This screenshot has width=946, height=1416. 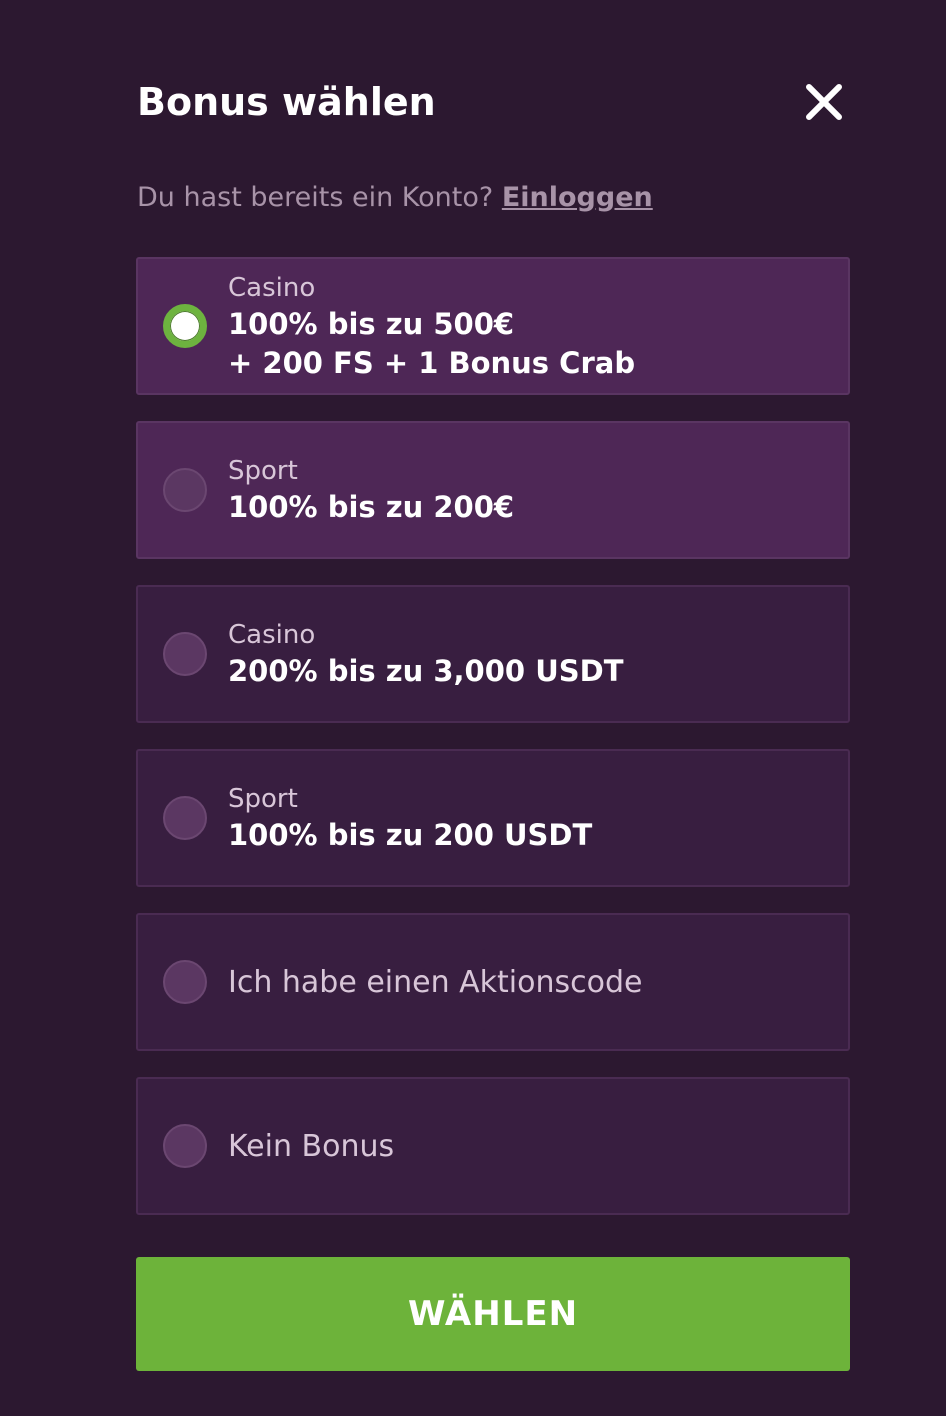 What do you see at coordinates (286, 102) in the screenshot?
I see `page-title: Bonus wählen` at bounding box center [286, 102].